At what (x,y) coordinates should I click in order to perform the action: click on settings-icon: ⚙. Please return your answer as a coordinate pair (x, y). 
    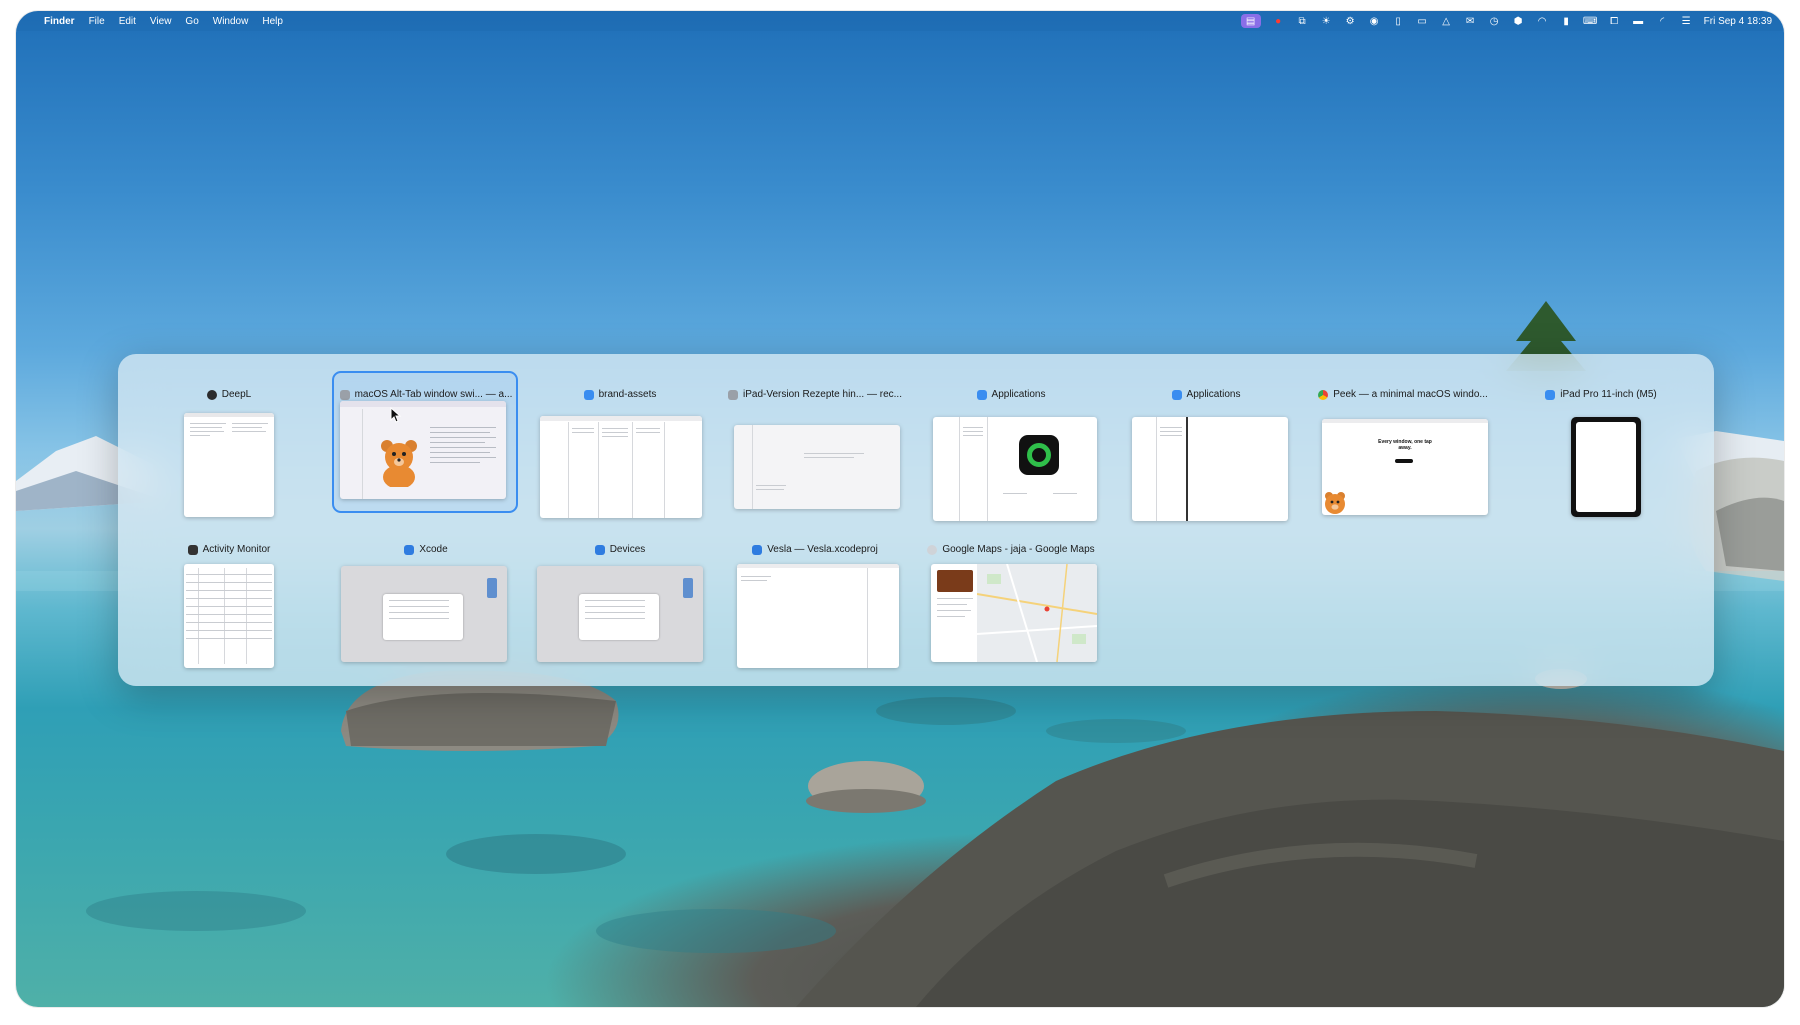
    Looking at the image, I should click on (1350, 21).